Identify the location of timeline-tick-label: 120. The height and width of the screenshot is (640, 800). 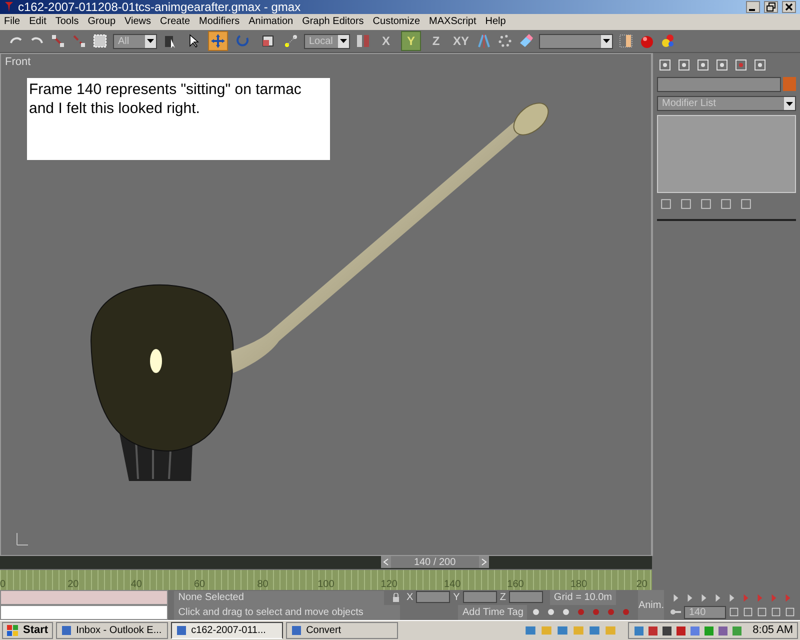
(389, 584).